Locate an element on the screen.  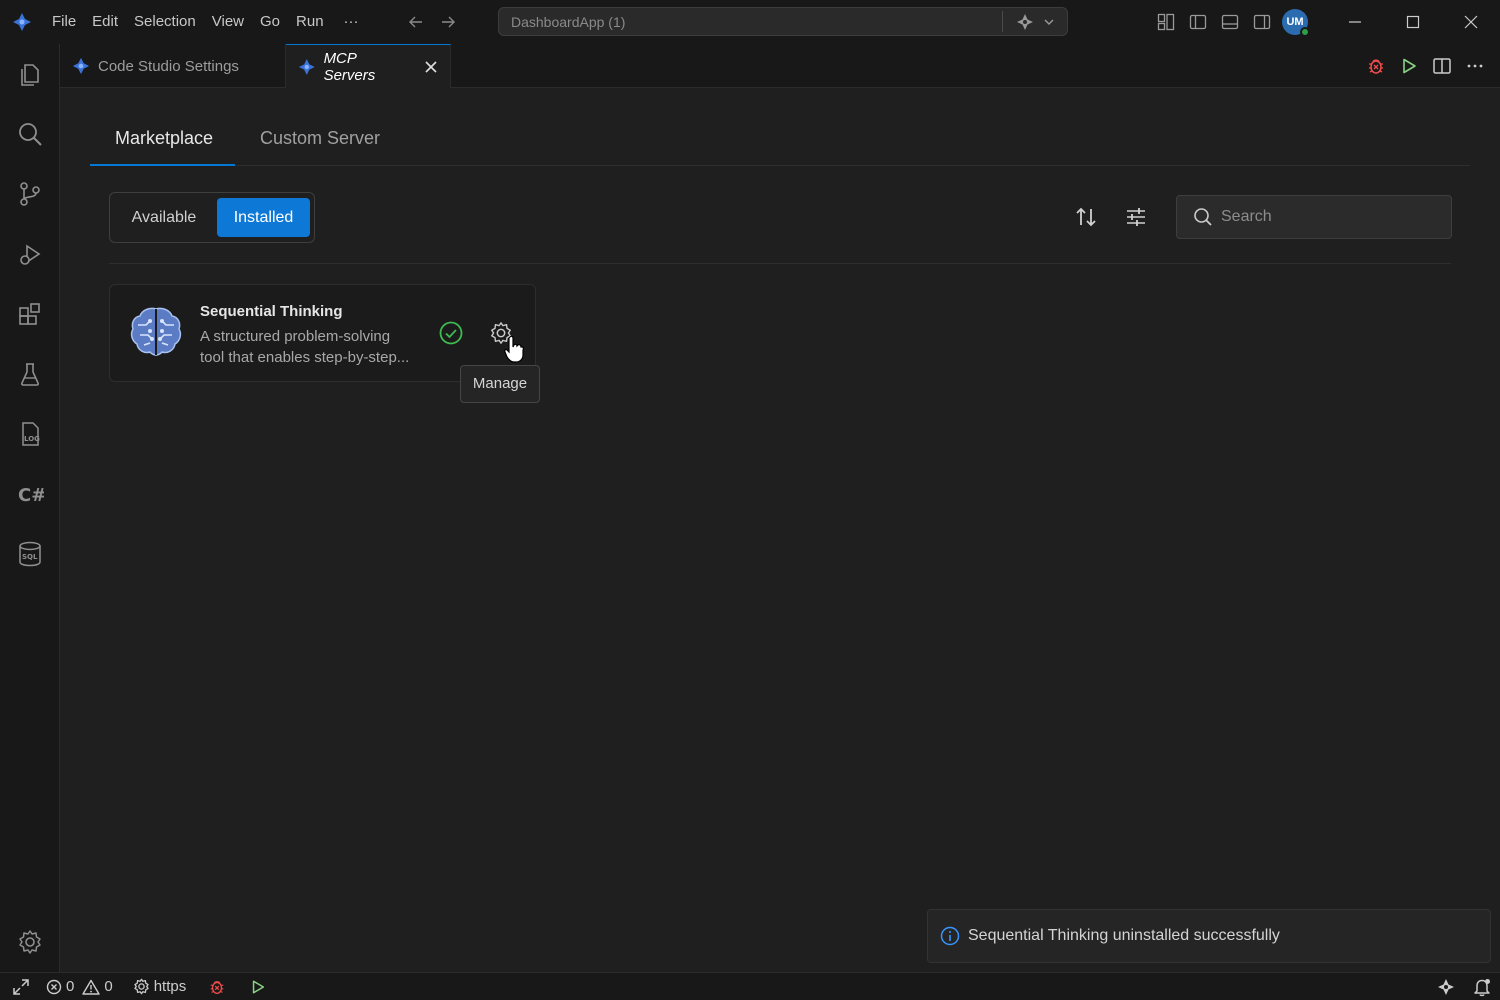
sort-arrows-icon is located at coordinates (1086, 217).